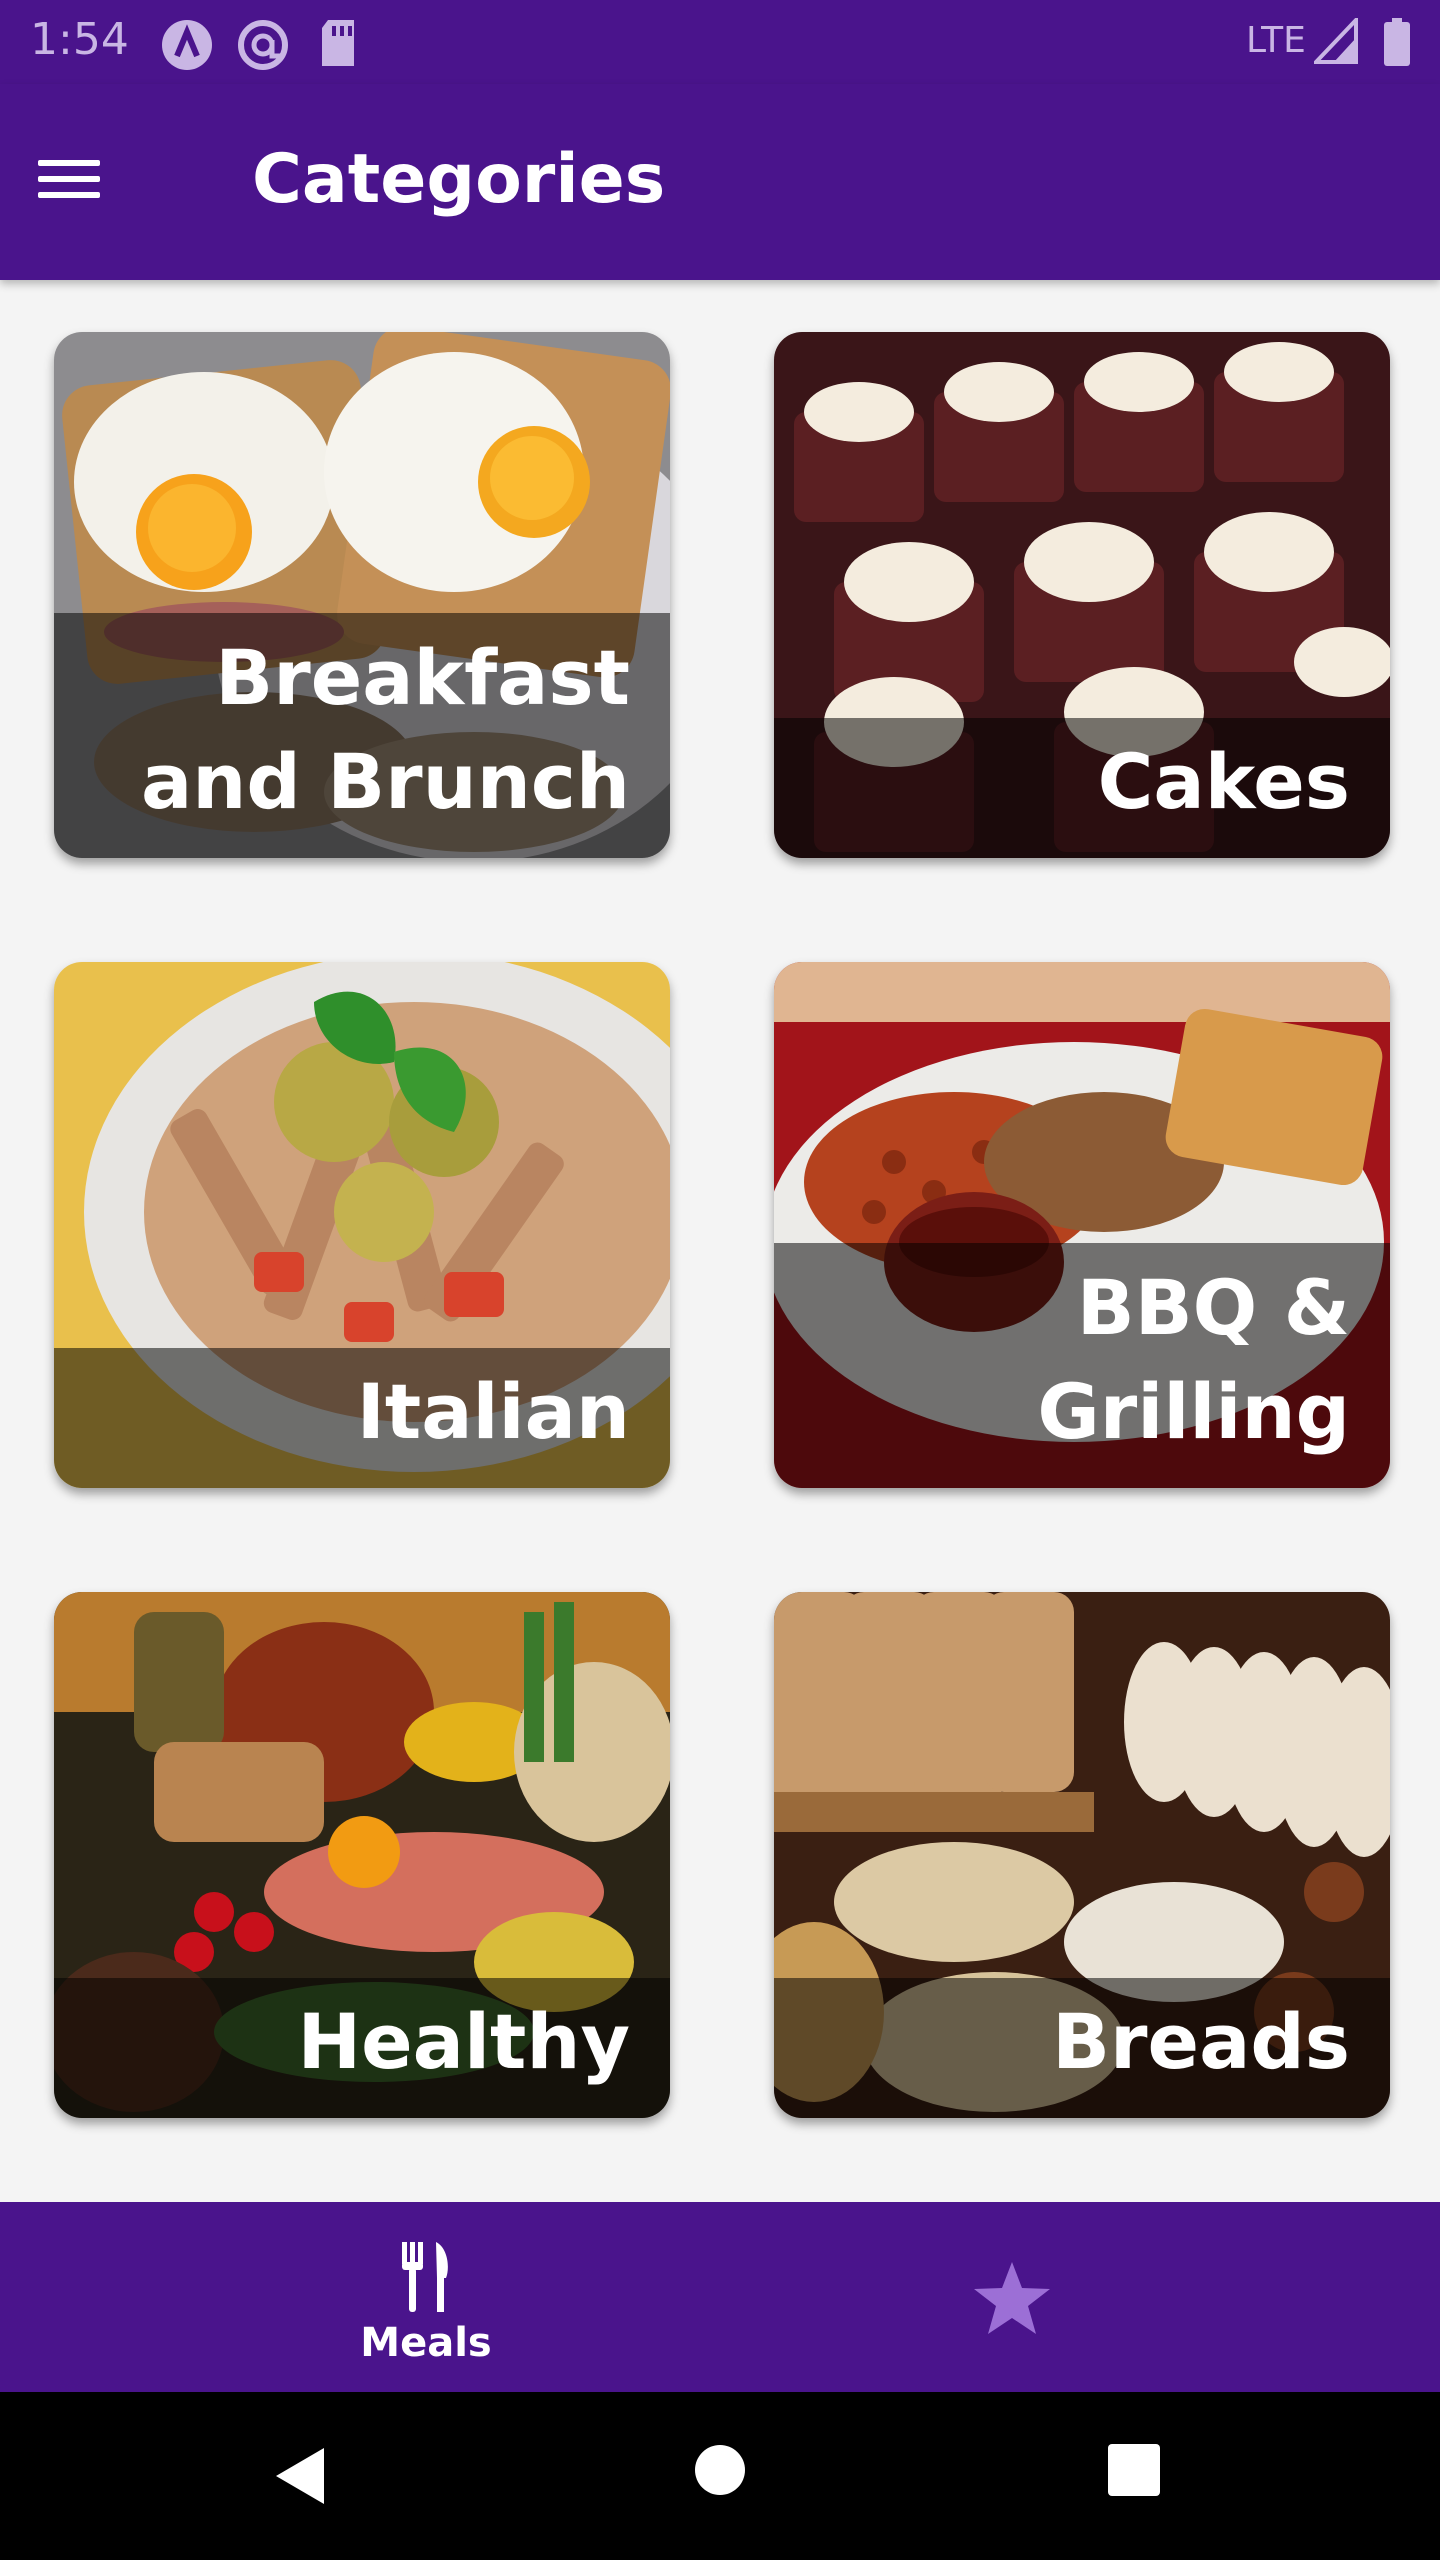 The height and width of the screenshot is (2560, 1440). I want to click on back-icon, so click(300, 2476).